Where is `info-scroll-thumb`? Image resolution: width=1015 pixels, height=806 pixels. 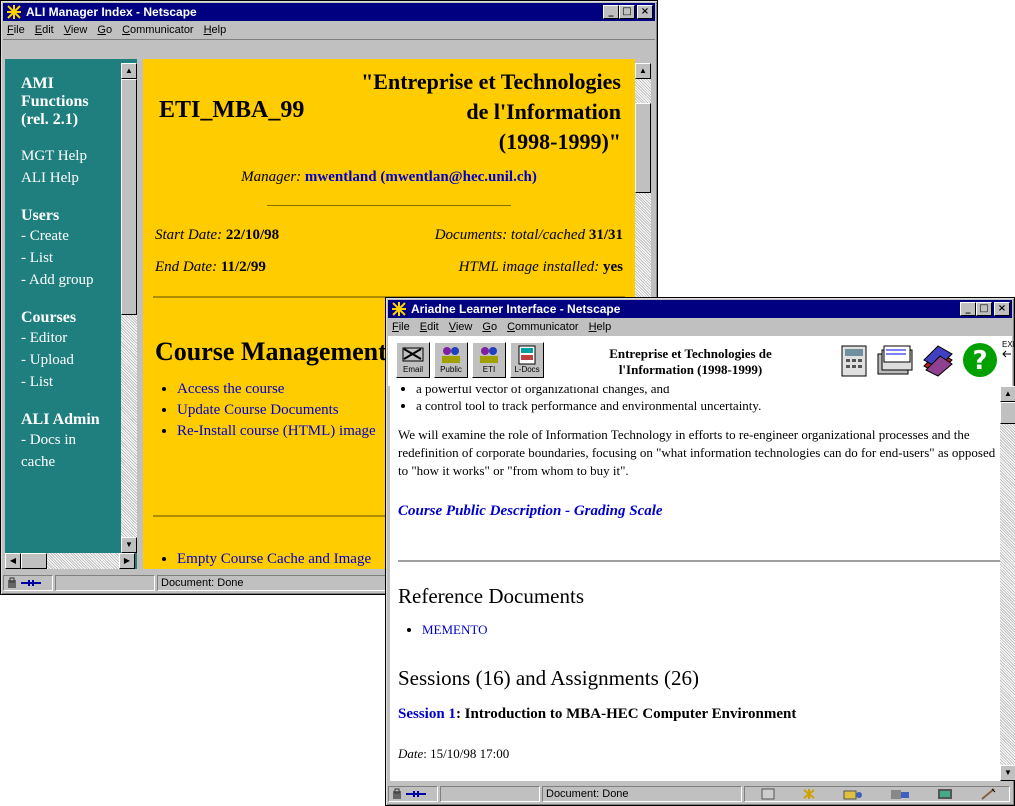 info-scroll-thumb is located at coordinates (643, 148).